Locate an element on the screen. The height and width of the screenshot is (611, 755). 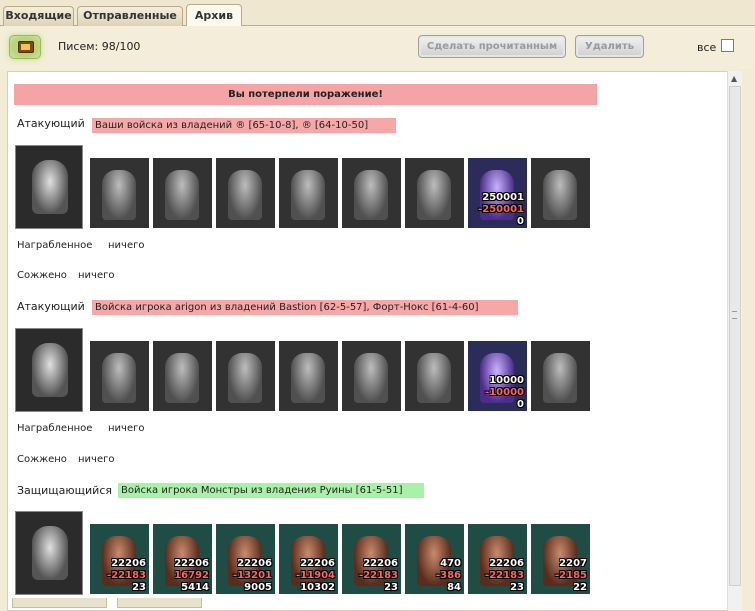
defender-label: Защищающийся is located at coordinates (64, 490).